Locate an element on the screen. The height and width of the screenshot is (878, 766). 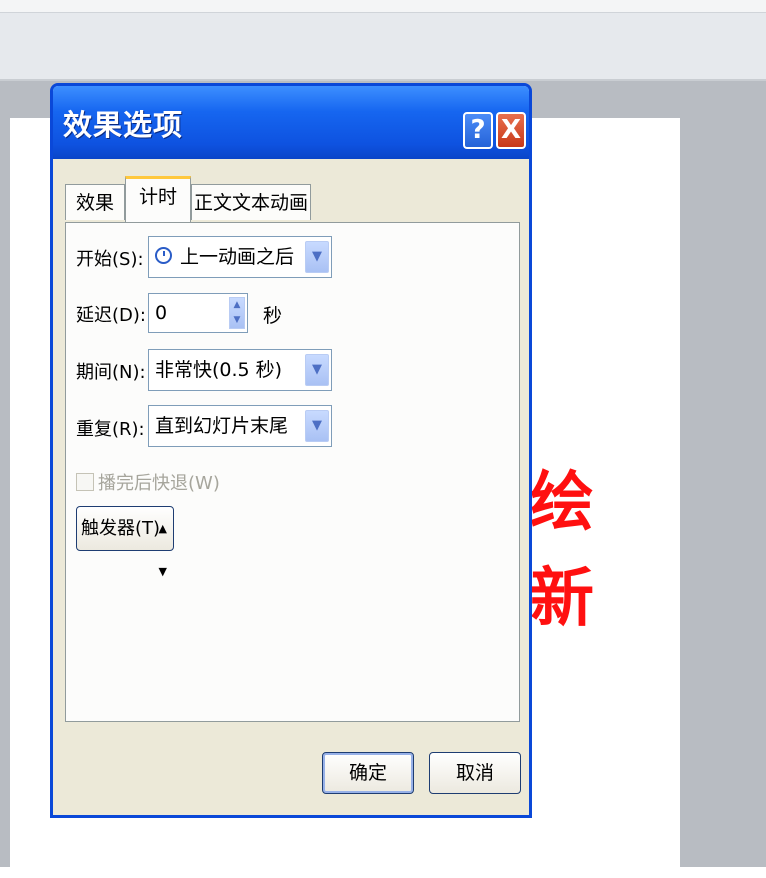
rewind-checkbox is located at coordinates (85, 482).